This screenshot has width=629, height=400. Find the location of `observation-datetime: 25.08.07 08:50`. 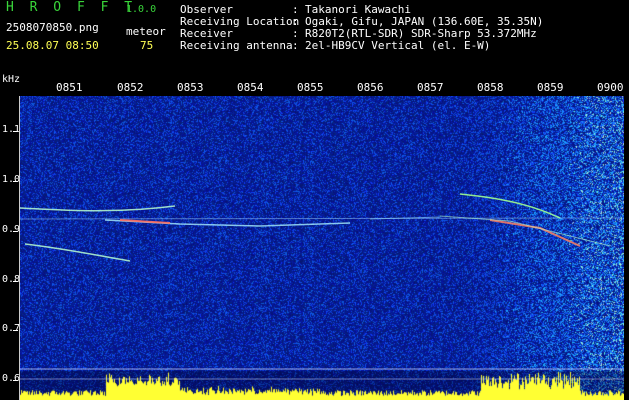

observation-datetime: 25.08.07 08:50 is located at coordinates (52, 45).